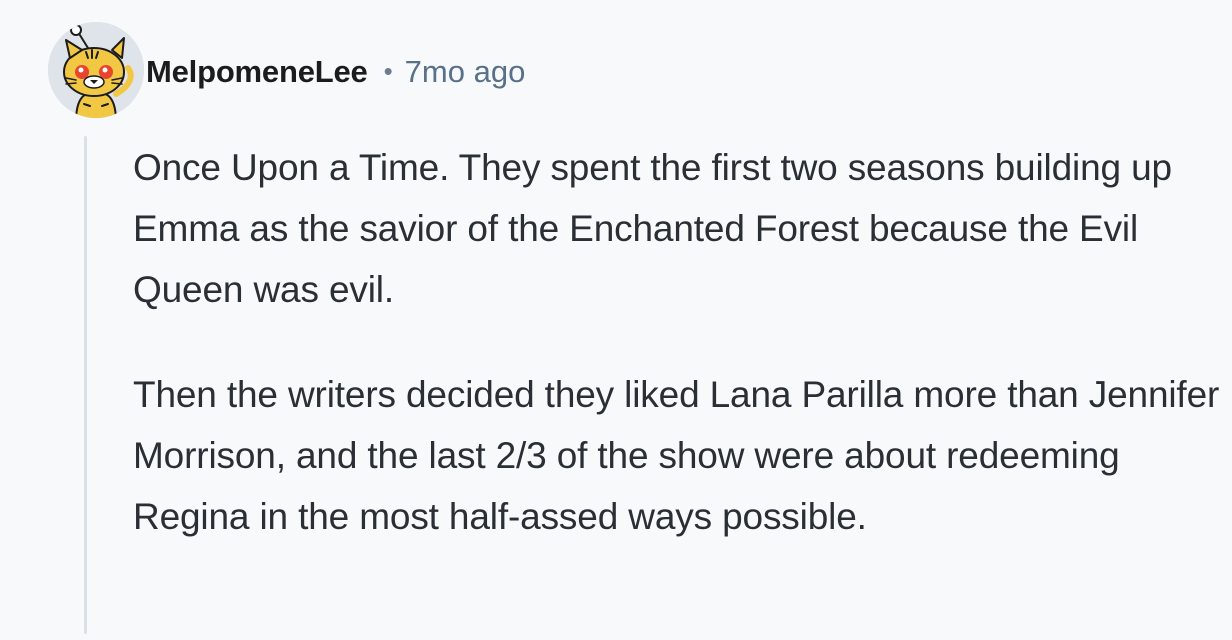  What do you see at coordinates (85, 385) in the screenshot?
I see `thread-line` at bounding box center [85, 385].